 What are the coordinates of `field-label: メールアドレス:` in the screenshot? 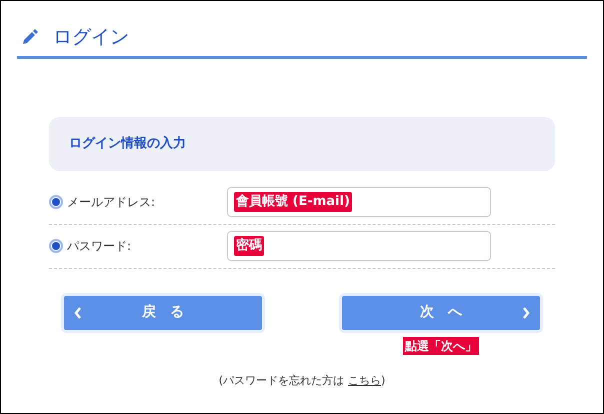 It's located at (111, 202).